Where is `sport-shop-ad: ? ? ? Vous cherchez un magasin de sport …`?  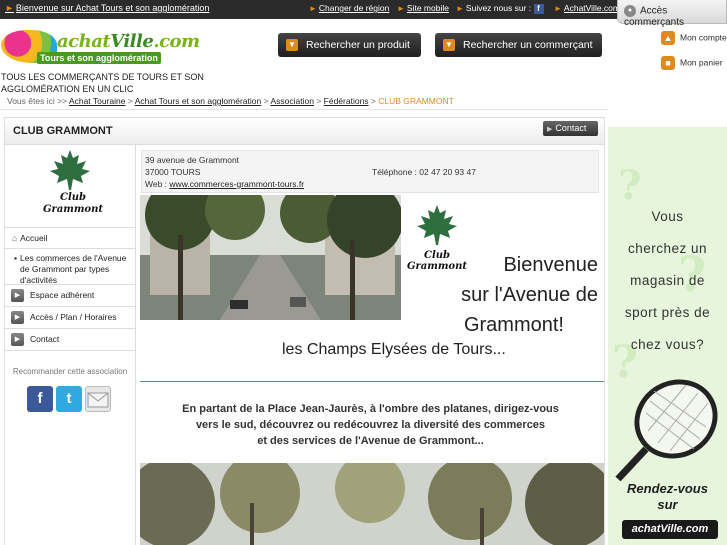
sport-shop-ad: ? ? ? Vous cherchez un magasin de sport … is located at coordinates (667, 336).